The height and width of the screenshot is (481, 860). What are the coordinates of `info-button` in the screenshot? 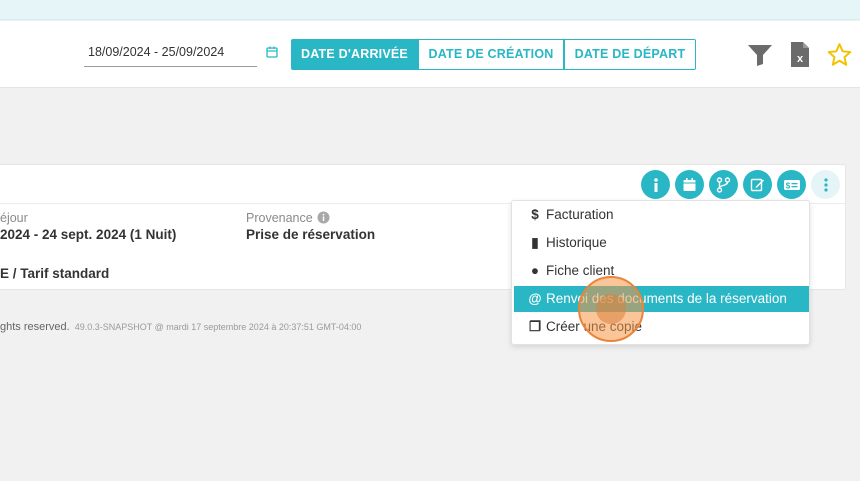 It's located at (655, 184).